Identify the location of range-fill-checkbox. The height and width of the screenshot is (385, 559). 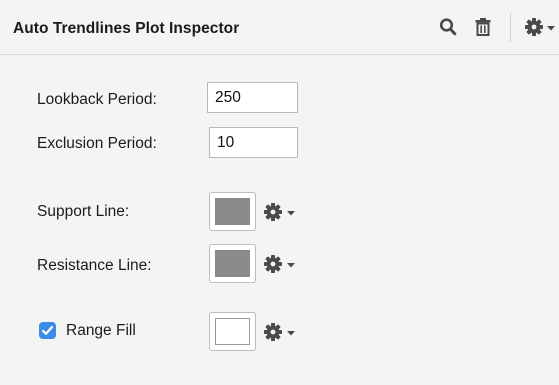
(47, 330).